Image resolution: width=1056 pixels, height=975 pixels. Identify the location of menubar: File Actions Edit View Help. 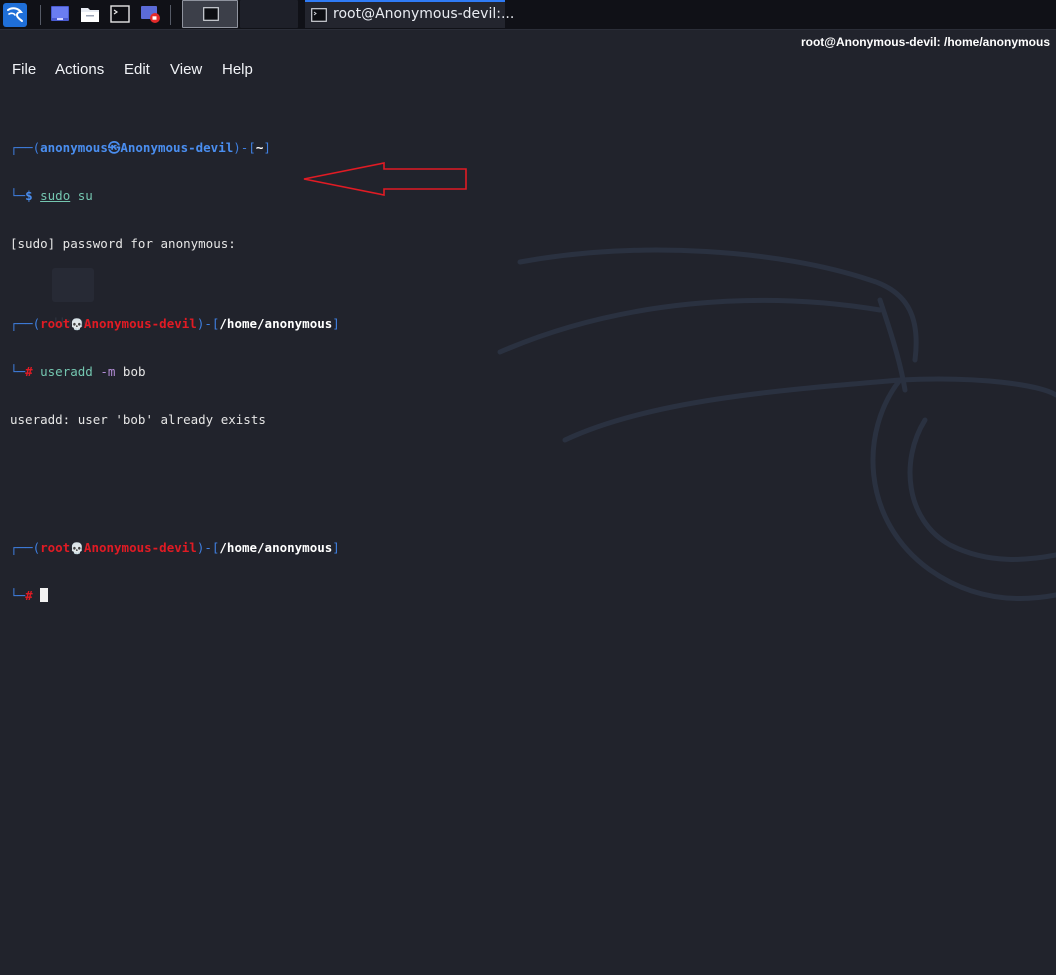
(528, 70).